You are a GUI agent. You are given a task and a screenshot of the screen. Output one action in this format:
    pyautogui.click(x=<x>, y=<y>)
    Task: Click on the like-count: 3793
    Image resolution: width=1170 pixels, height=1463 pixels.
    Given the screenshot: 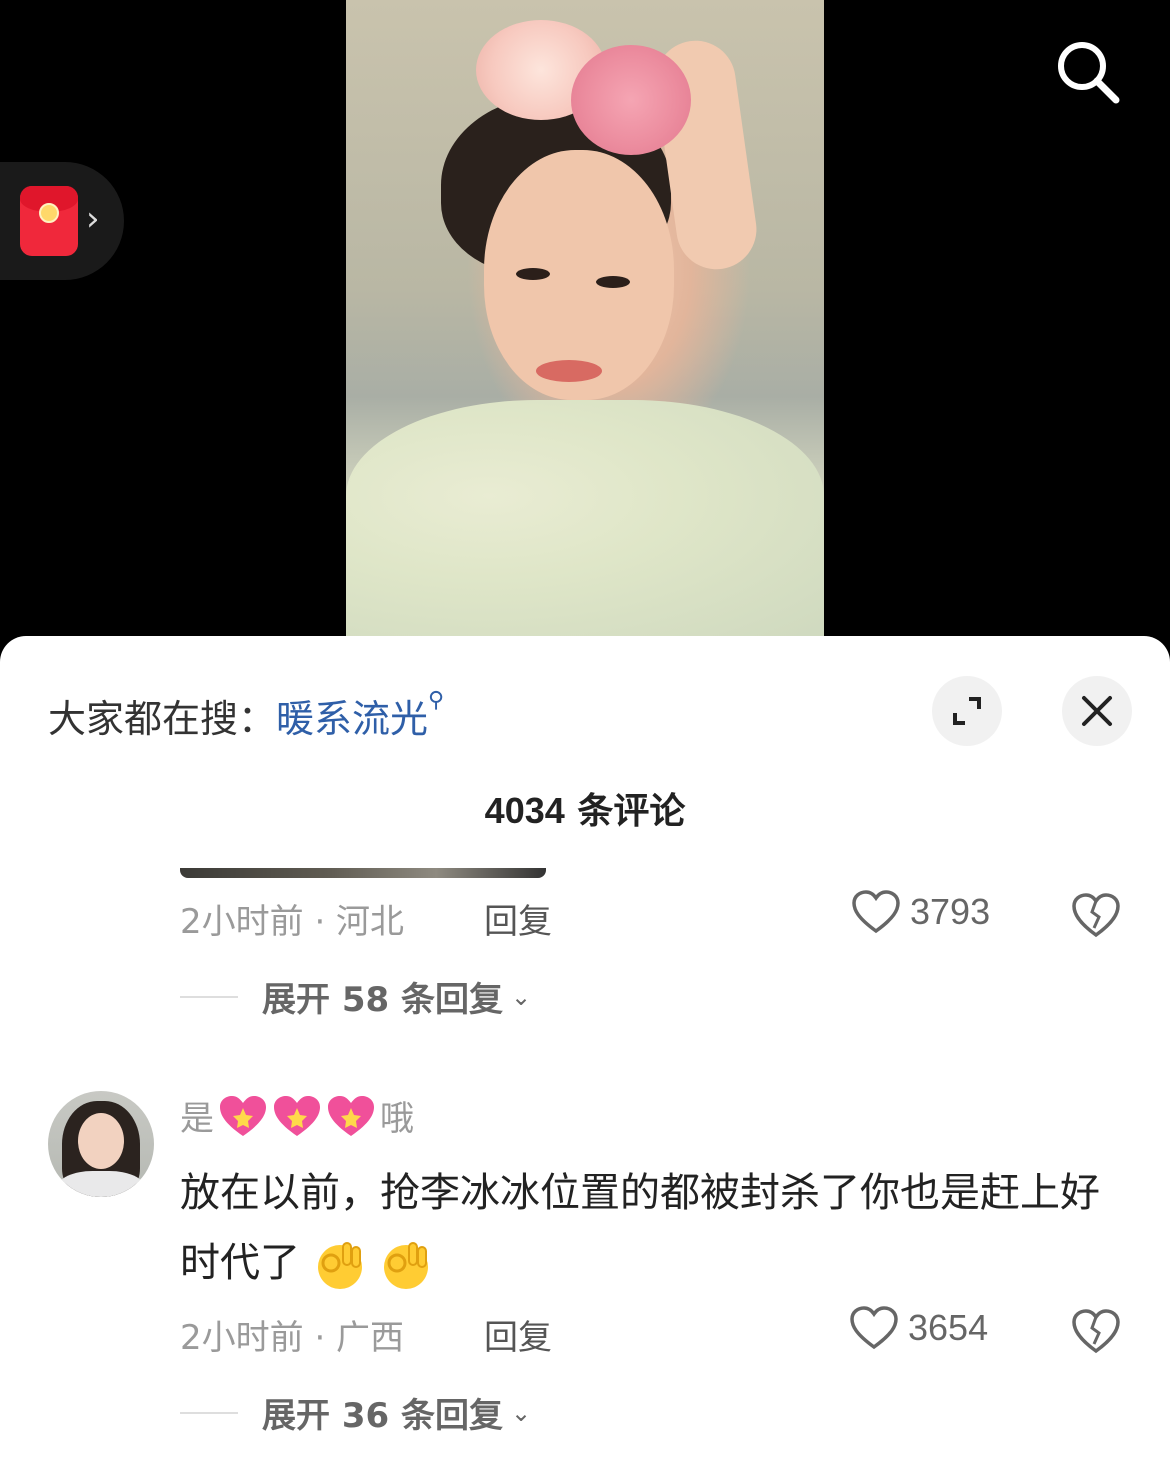 What is the action you would take?
    pyautogui.click(x=950, y=911)
    